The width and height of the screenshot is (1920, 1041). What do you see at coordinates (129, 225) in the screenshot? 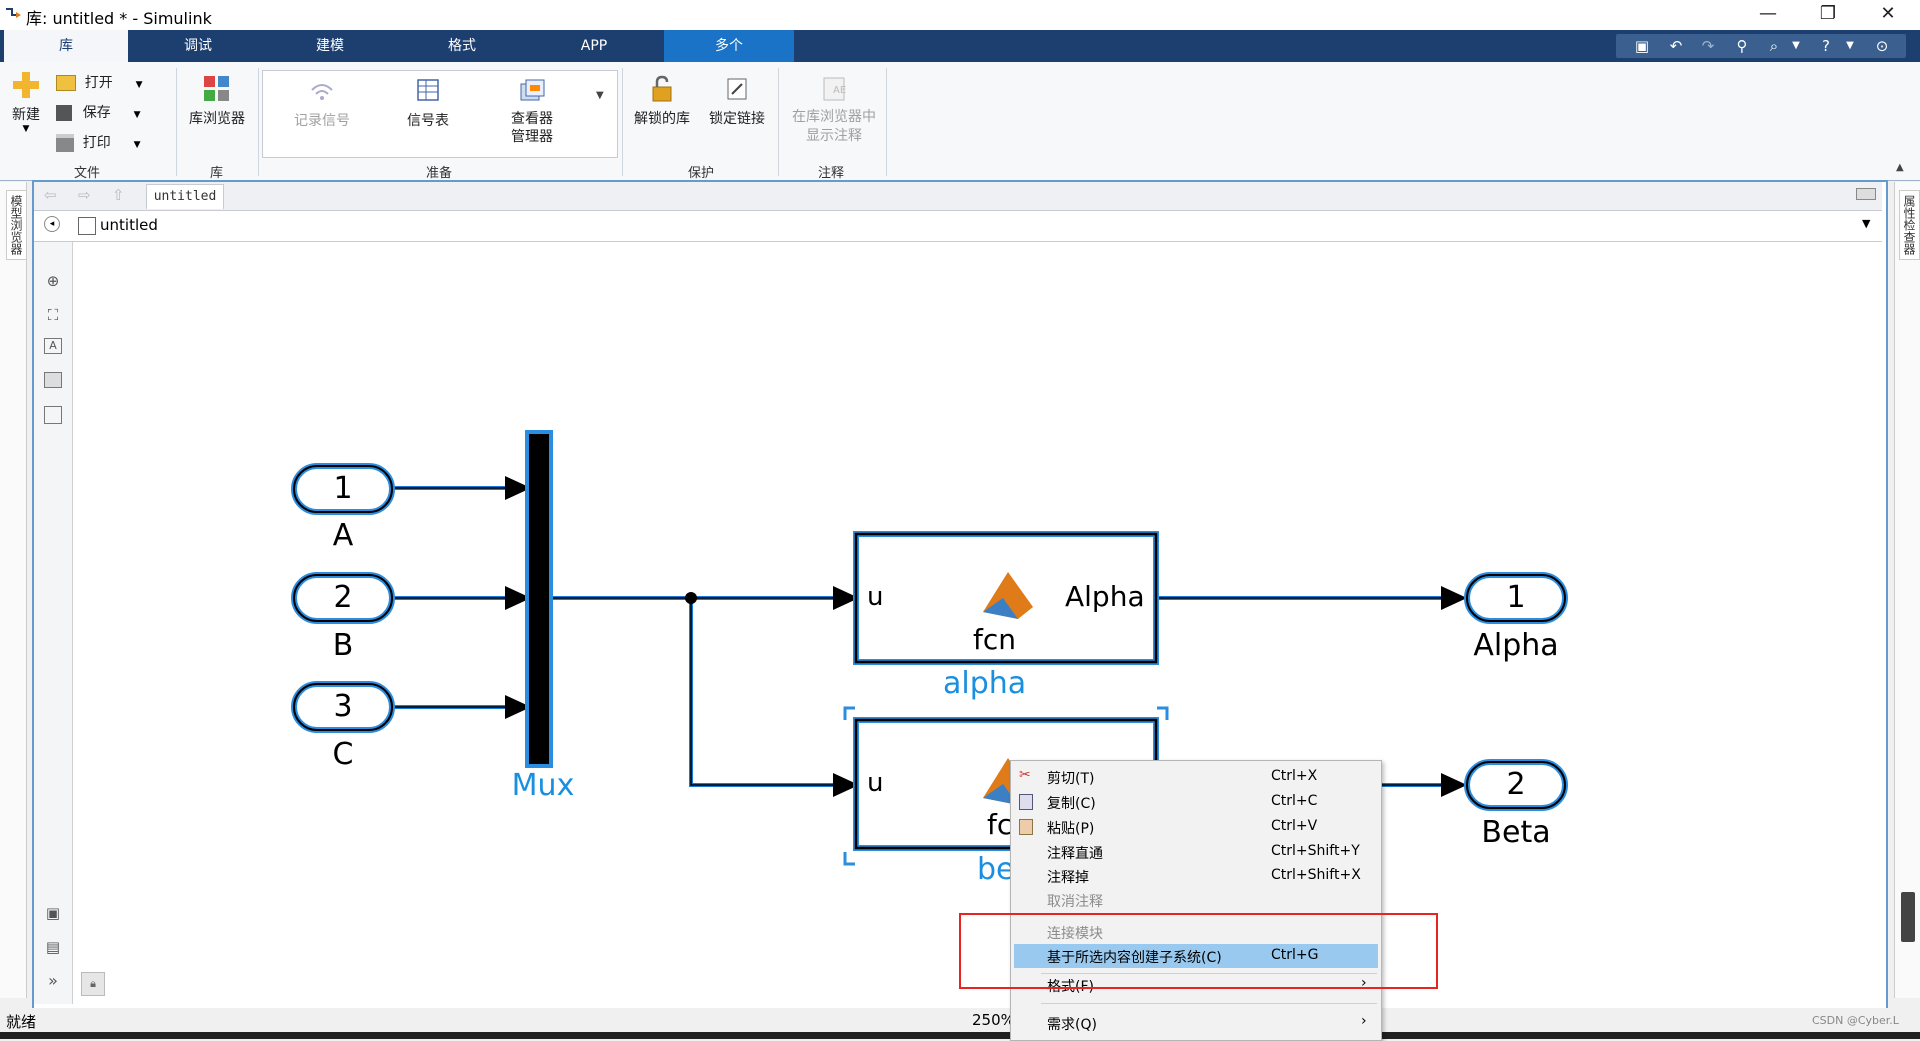
I see `address-text: untitled` at bounding box center [129, 225].